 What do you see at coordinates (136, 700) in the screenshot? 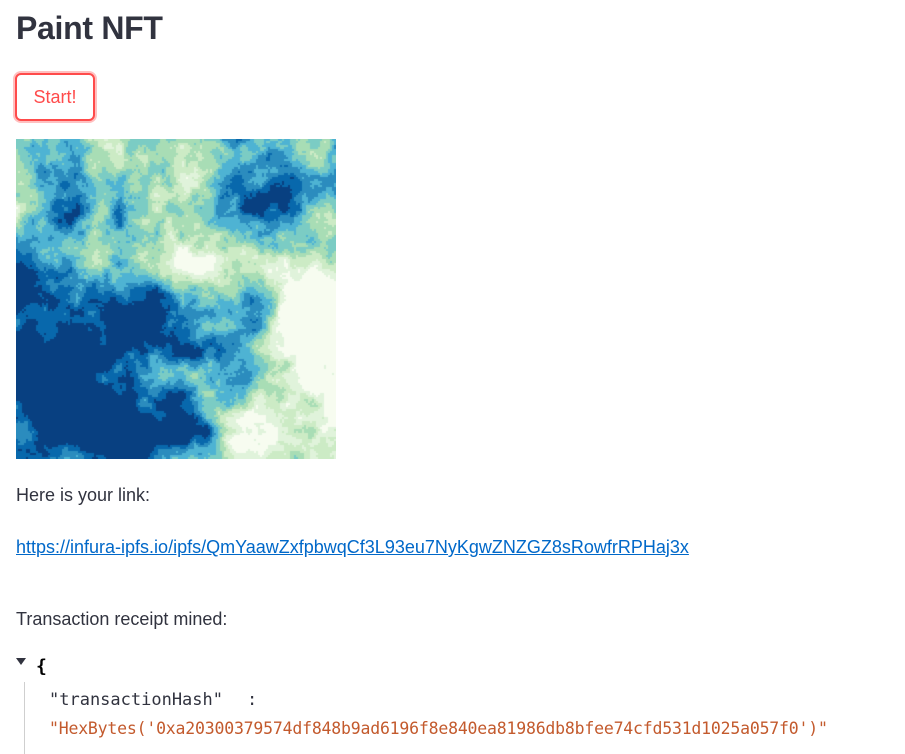
I see `json-key-transaction-hash: "transactionHash"` at bounding box center [136, 700].